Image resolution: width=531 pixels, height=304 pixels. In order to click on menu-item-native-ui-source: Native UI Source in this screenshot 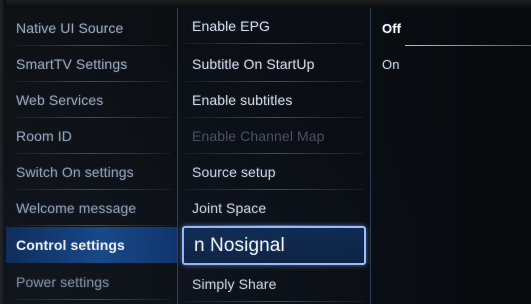, I will do `click(91, 28)`.